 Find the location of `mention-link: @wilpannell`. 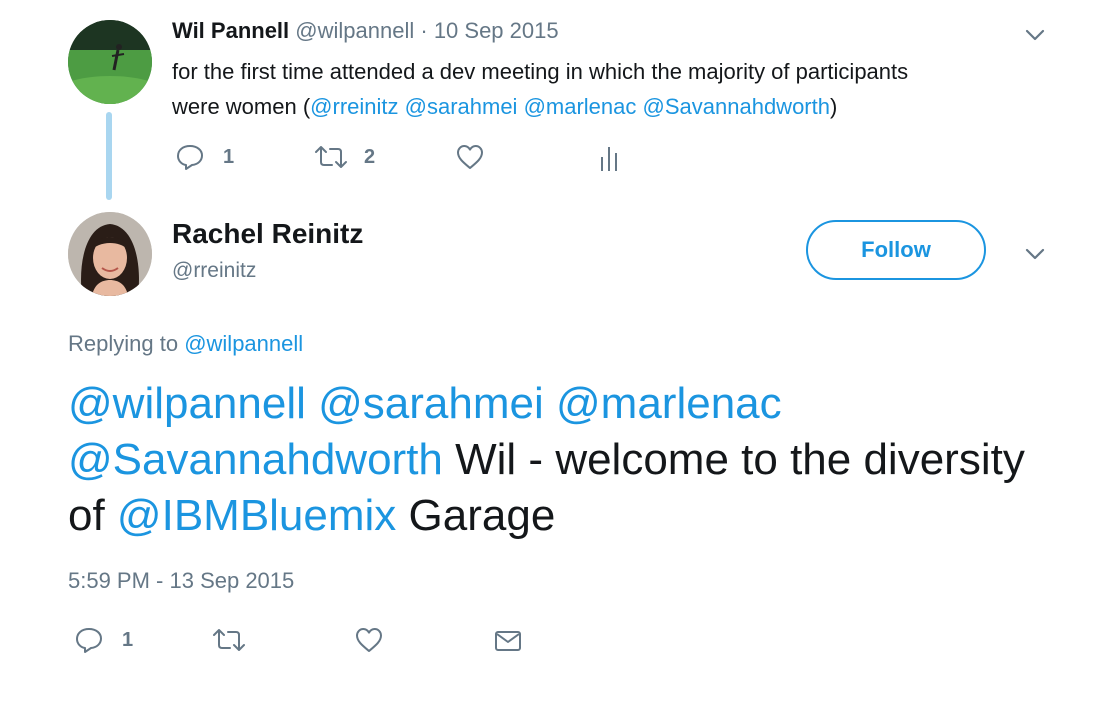

mention-link: @wilpannell is located at coordinates (187, 403).